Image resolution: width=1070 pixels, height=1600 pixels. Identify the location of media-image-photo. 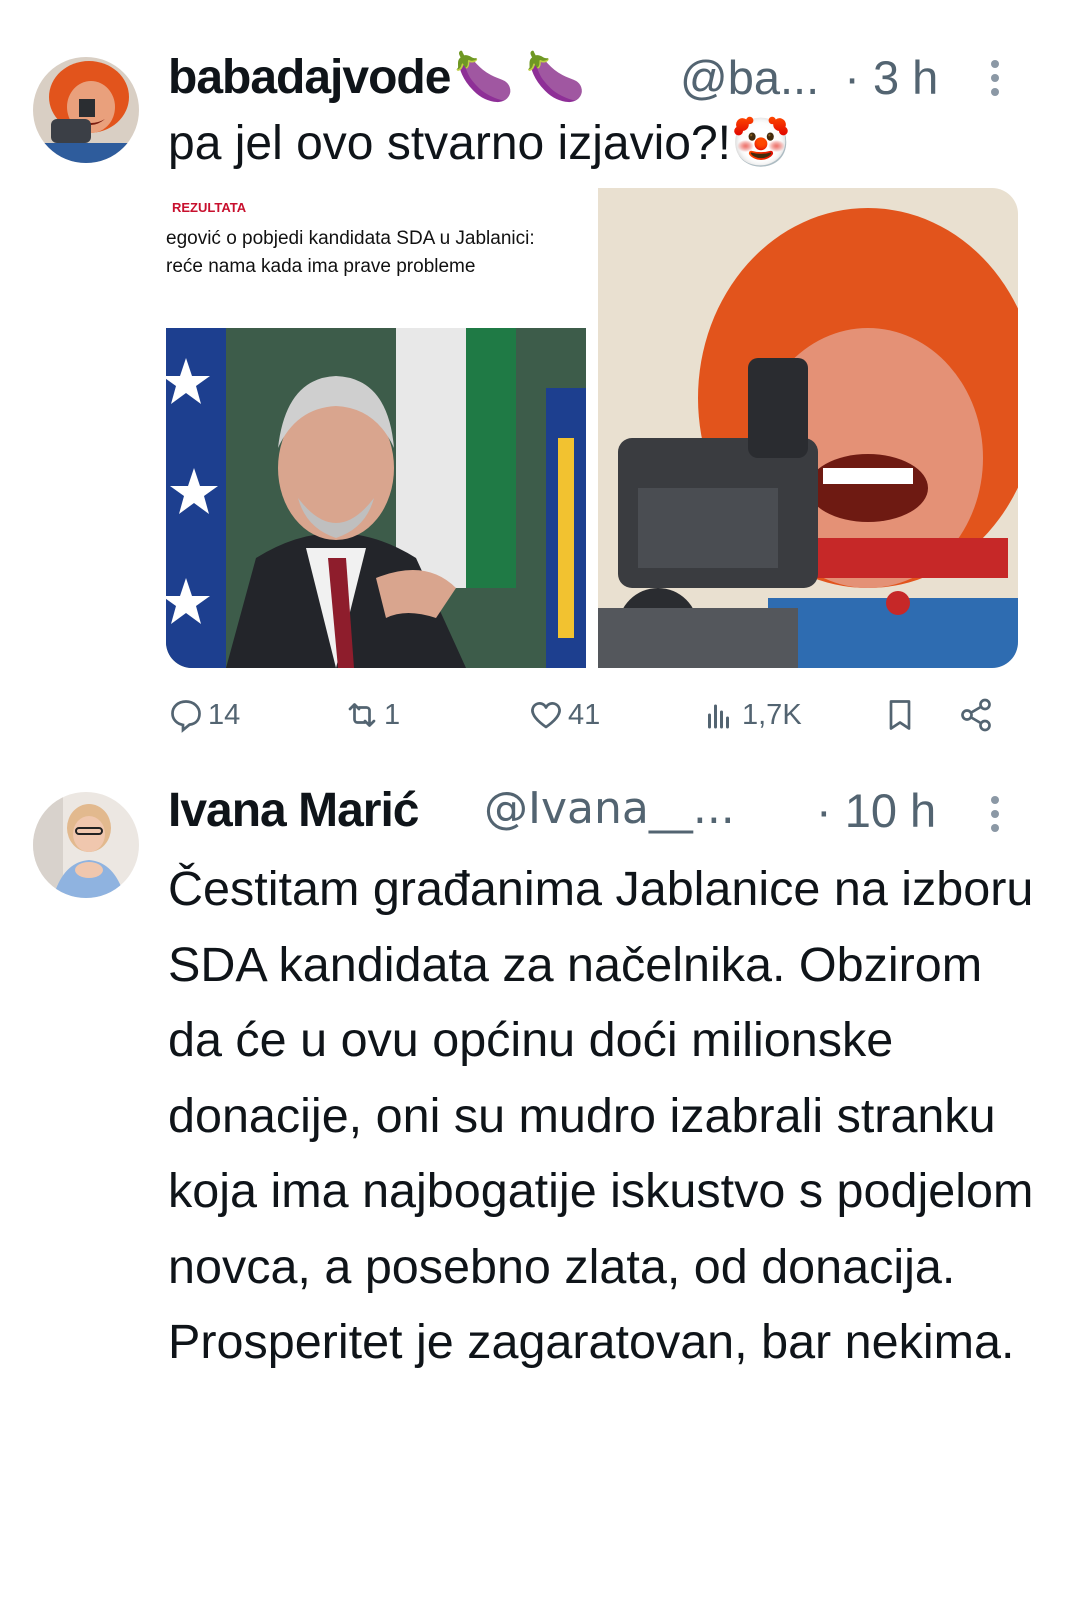
(808, 428).